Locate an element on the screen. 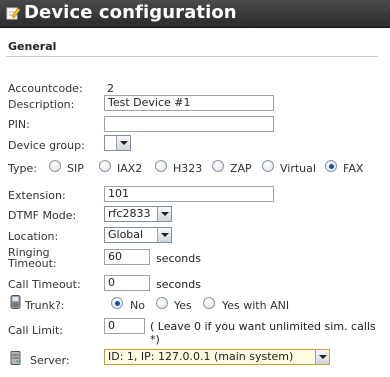 Image resolution: width=390 pixels, height=377 pixels. call-timeout-unit: seconds is located at coordinates (178, 284).